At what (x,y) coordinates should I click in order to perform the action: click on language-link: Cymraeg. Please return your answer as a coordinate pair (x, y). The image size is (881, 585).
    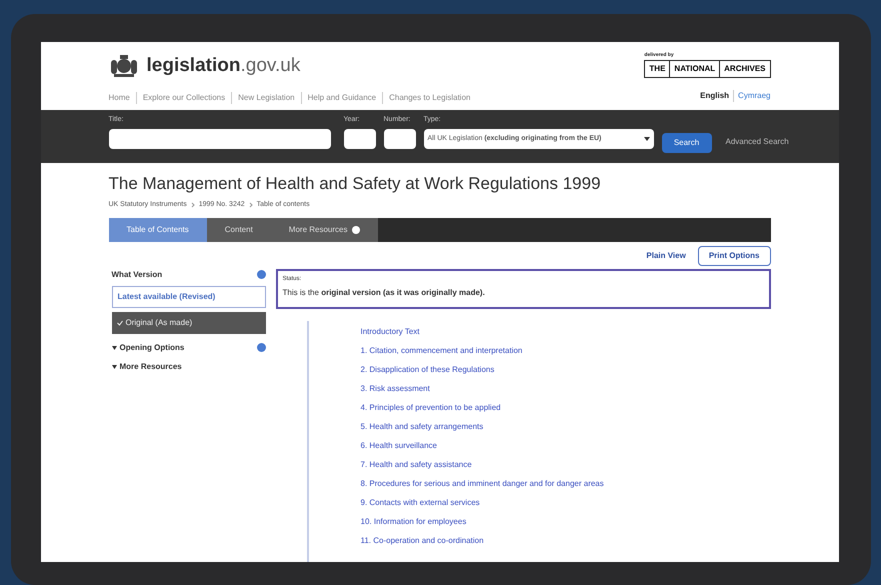
    Looking at the image, I should click on (751, 96).